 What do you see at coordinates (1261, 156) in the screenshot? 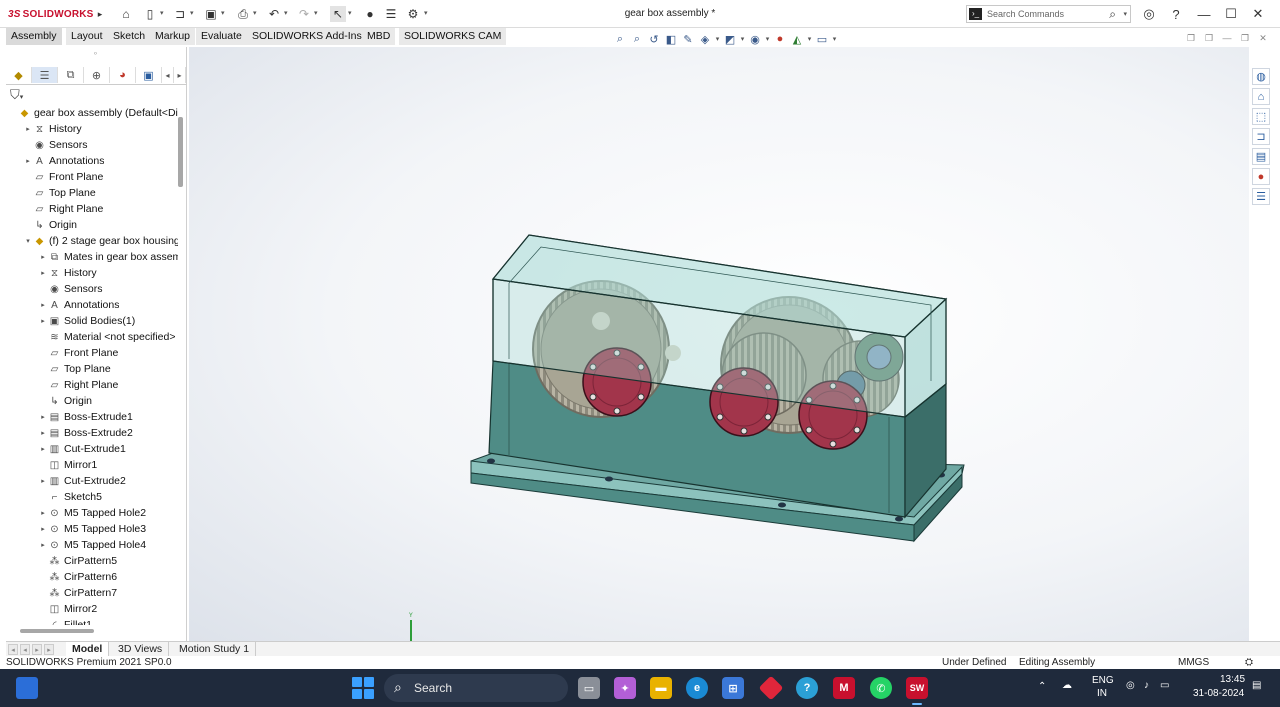
I see `view-palette-icon: ▤` at bounding box center [1261, 156].